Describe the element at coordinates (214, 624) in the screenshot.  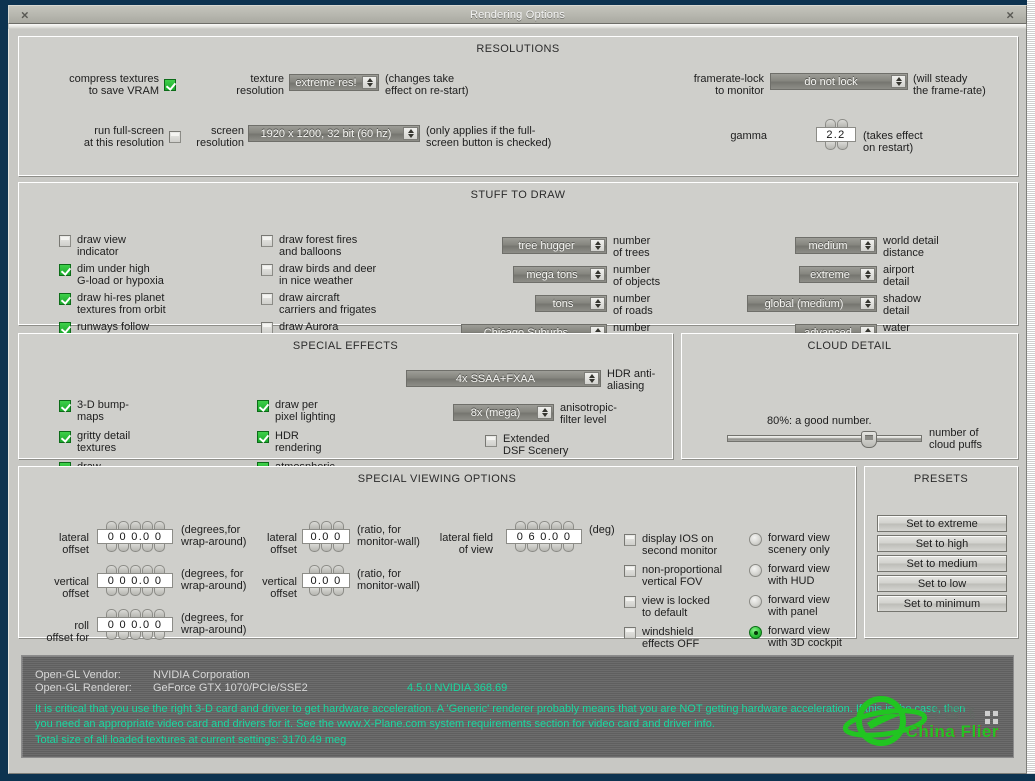
I see `viewing-spinner-note-2: (degrees, for wrap-around)` at that location.